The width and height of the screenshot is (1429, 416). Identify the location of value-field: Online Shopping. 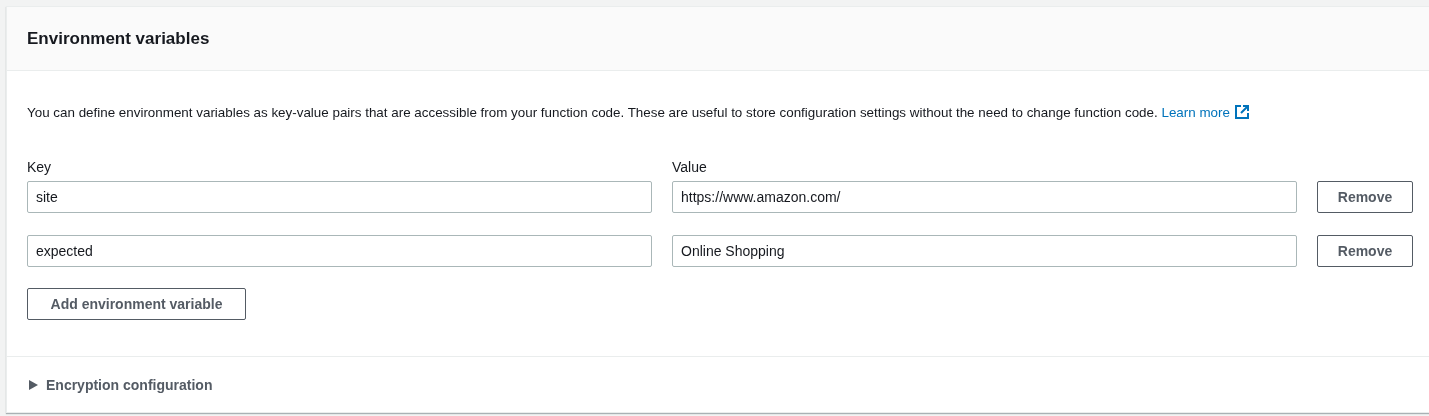
(984, 251).